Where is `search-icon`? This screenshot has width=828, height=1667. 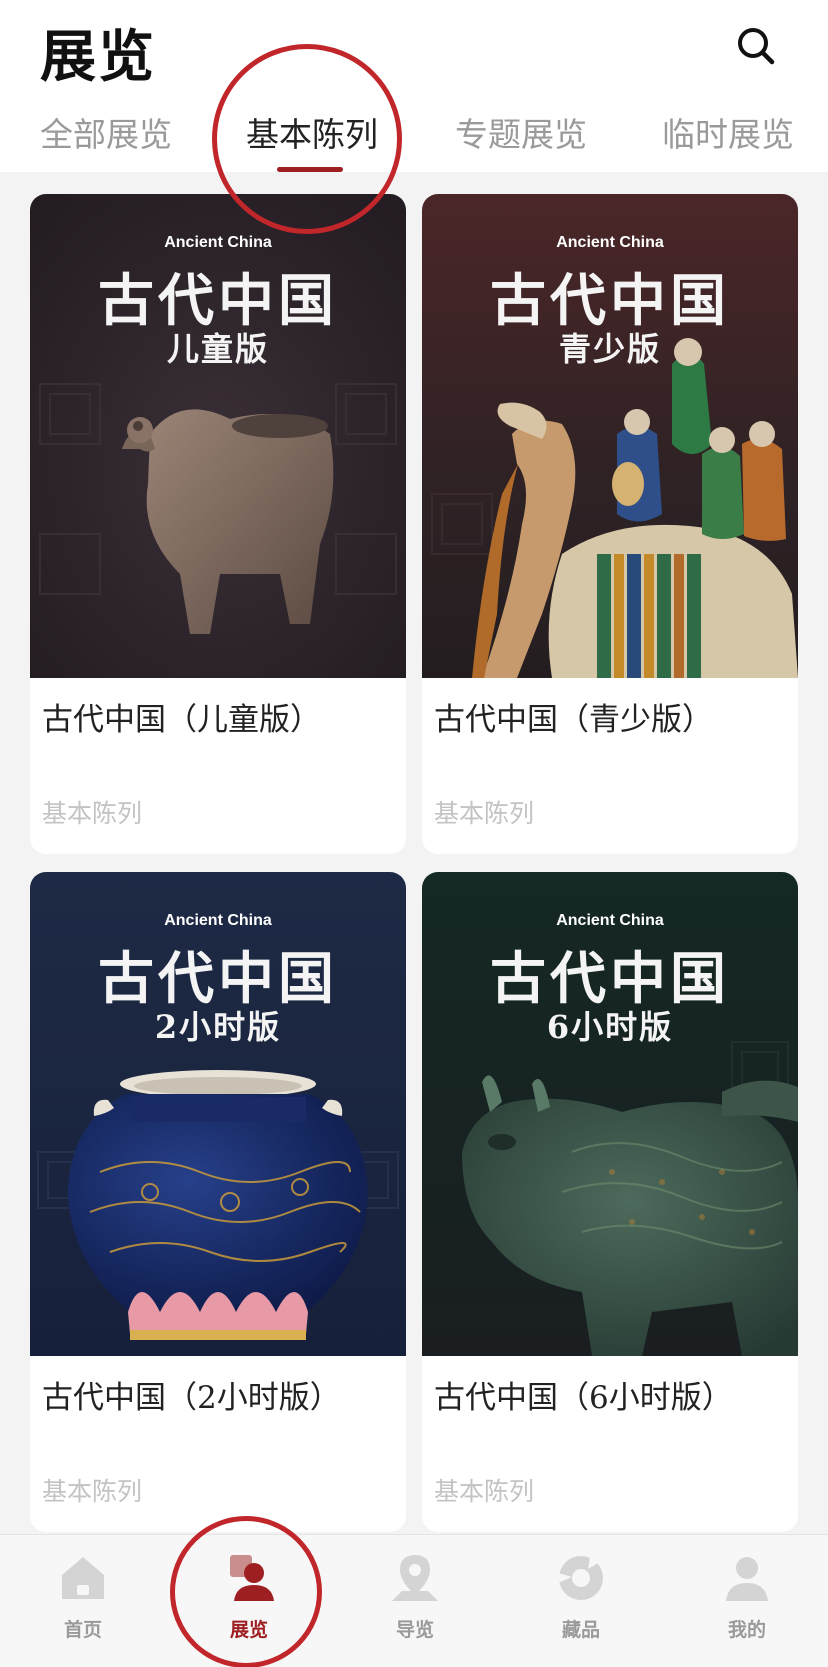 search-icon is located at coordinates (756, 46).